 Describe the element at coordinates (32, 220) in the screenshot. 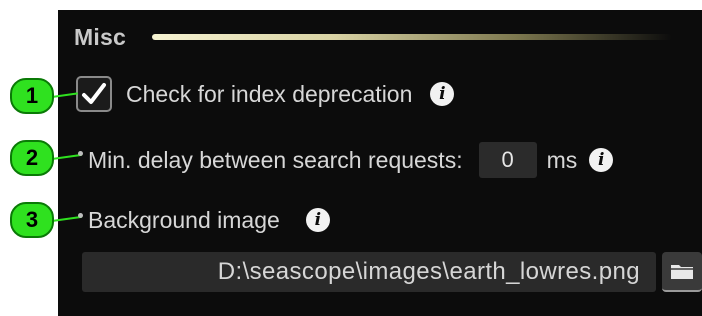

I see `callout-badge: 3` at that location.